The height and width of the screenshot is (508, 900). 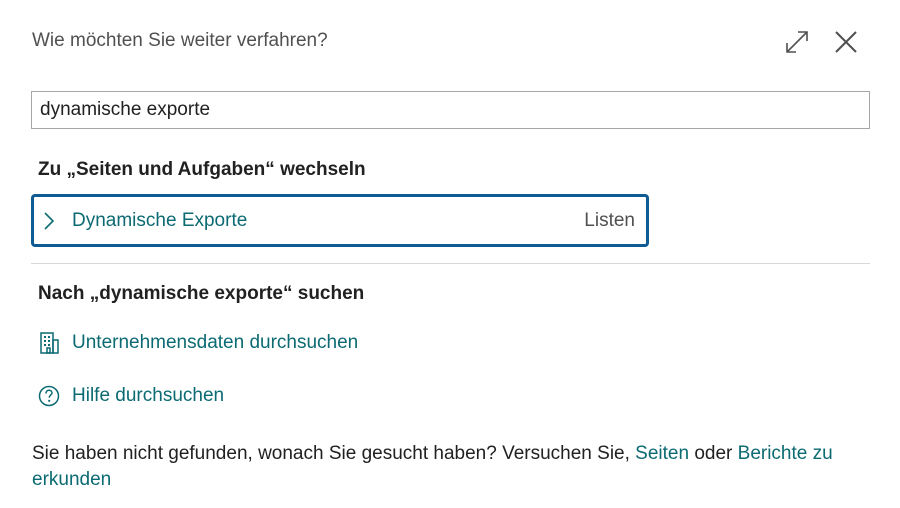 I want to click on result-item-category: Listen, so click(x=609, y=220).